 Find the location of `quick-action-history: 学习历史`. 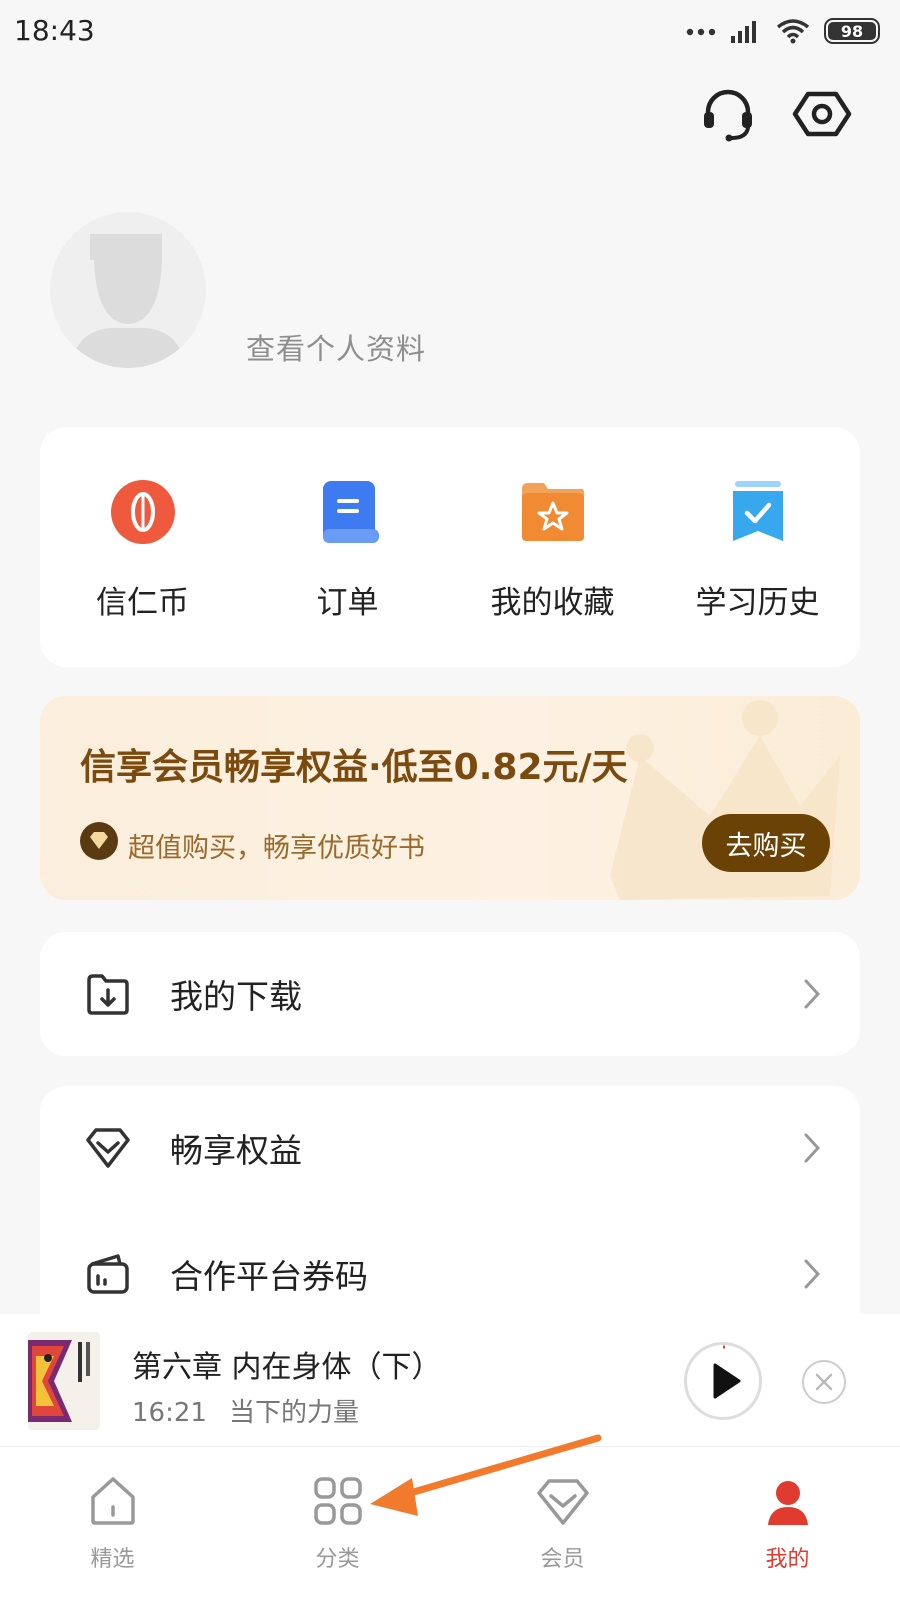

quick-action-history: 学习历史 is located at coordinates (757, 547).